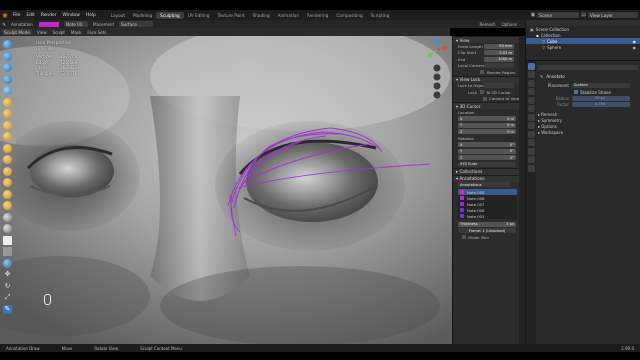 The height and width of the screenshot is (360, 640). What do you see at coordinates (487, 224) in the screenshot?
I see `thickness-field: Thickness 3 px` at bounding box center [487, 224].